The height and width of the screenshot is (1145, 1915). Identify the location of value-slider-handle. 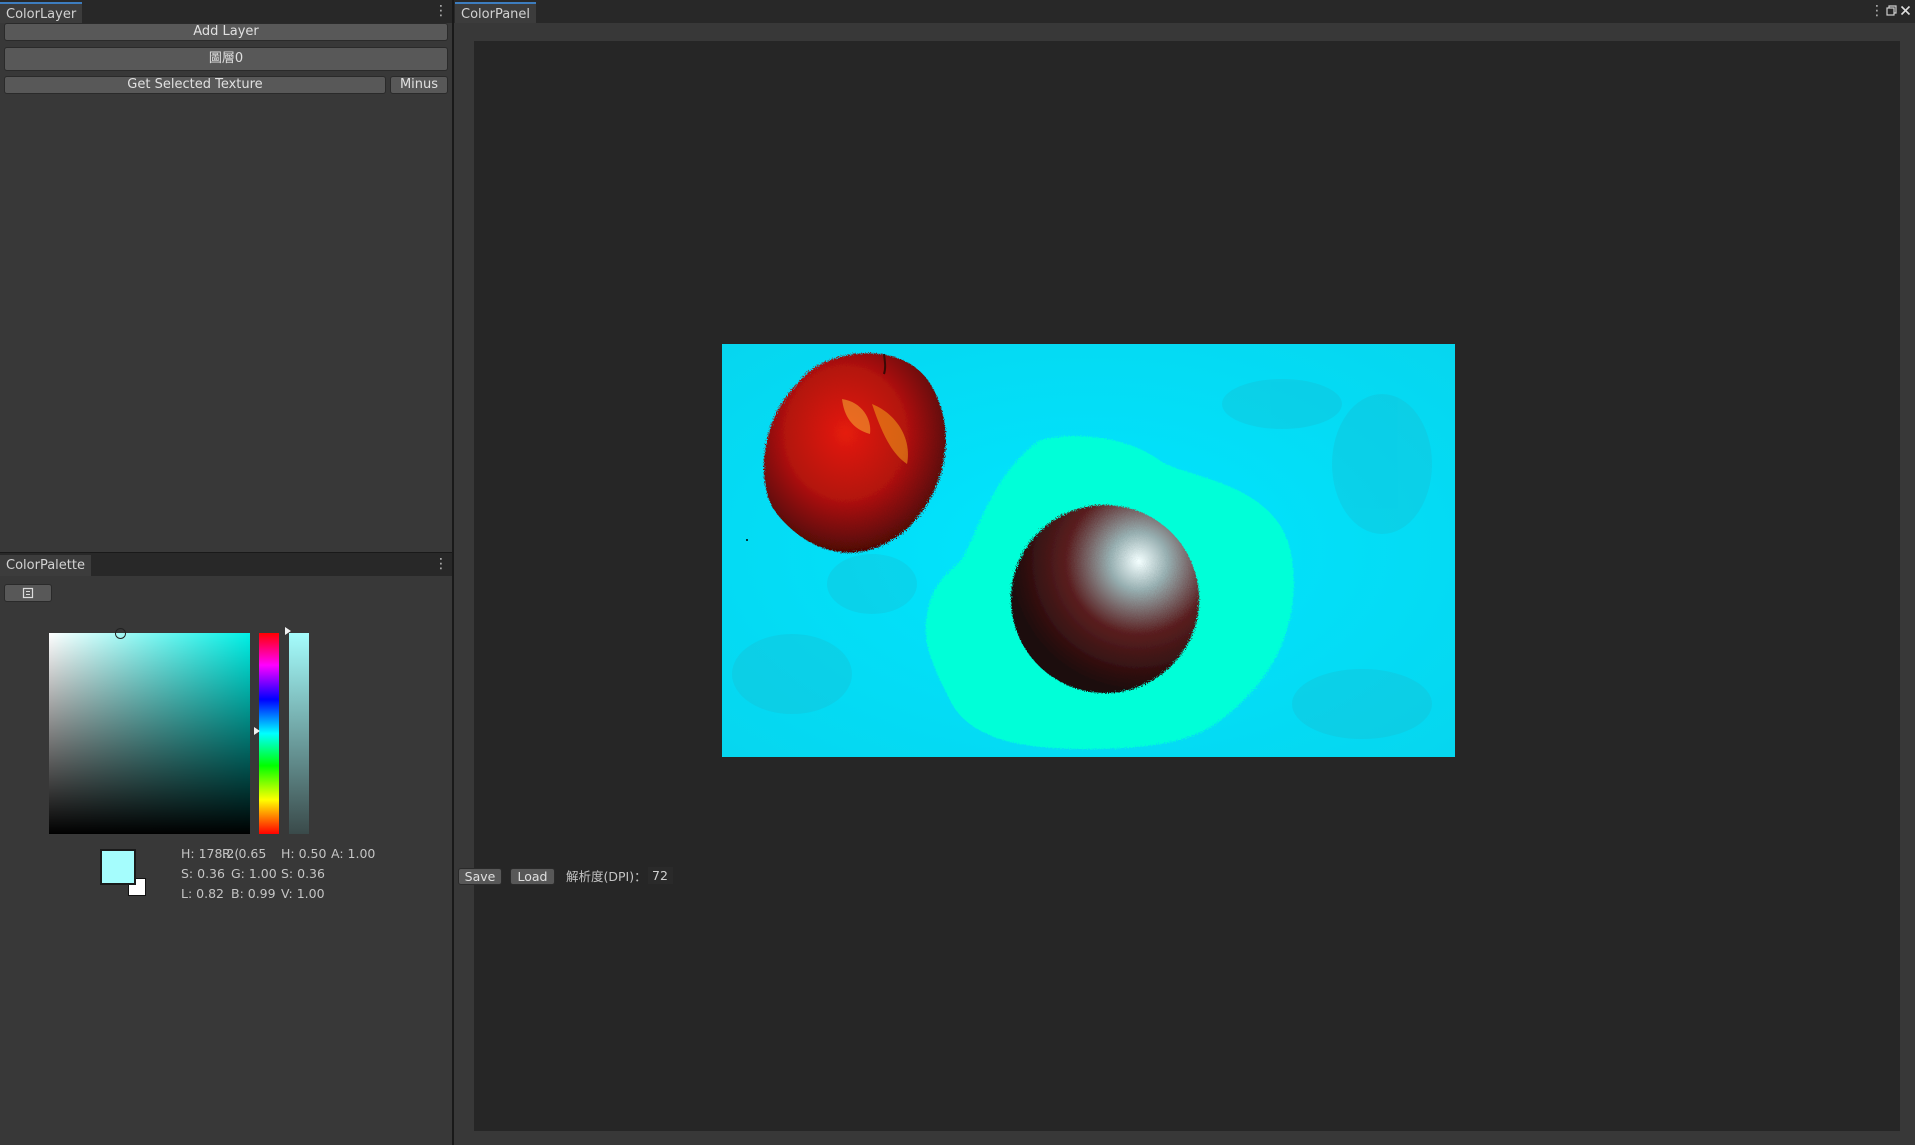
(288, 631).